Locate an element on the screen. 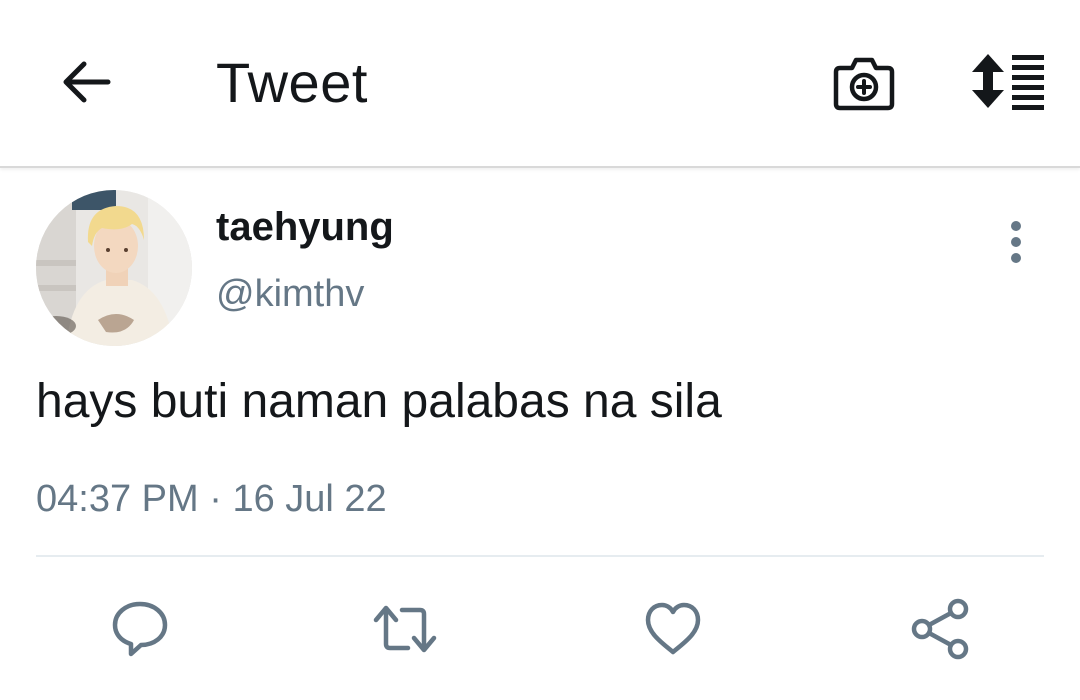 This screenshot has height=700, width=1080. retweet-button is located at coordinates (405, 629).